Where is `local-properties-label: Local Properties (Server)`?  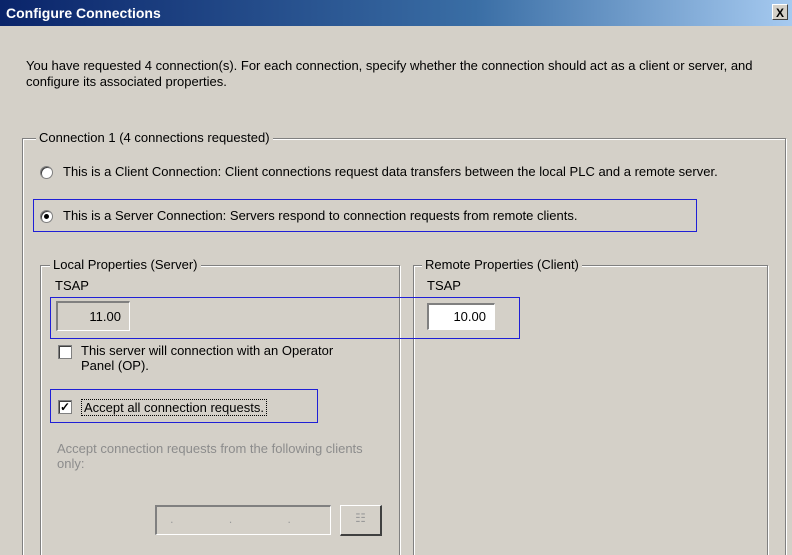
local-properties-label: Local Properties (Server) is located at coordinates (125, 264).